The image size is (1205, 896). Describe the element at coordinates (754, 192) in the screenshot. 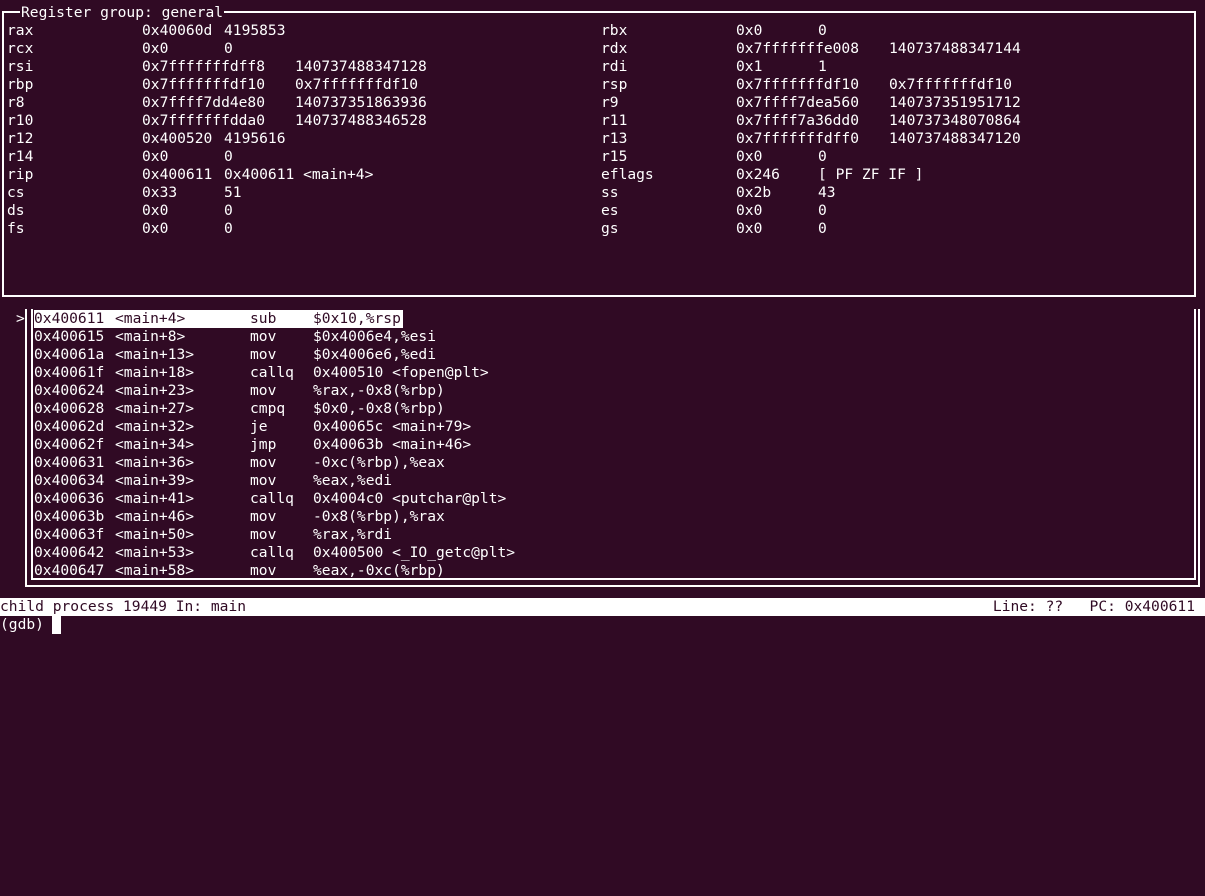

I see `register-hex: 0x2b` at that location.